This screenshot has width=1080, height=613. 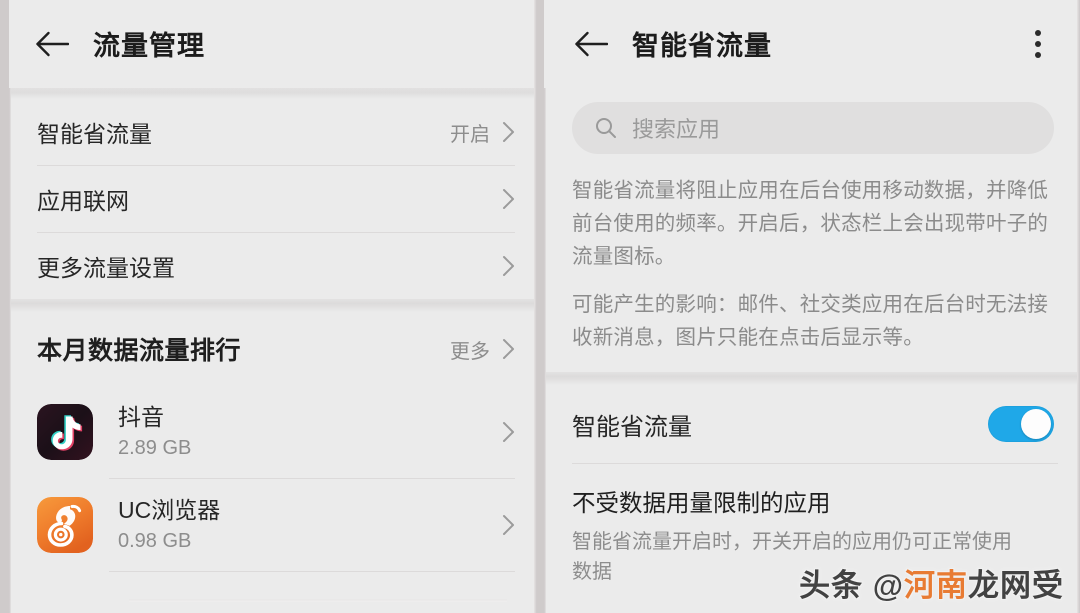 What do you see at coordinates (273, 93) in the screenshot?
I see `header-shadow-left` at bounding box center [273, 93].